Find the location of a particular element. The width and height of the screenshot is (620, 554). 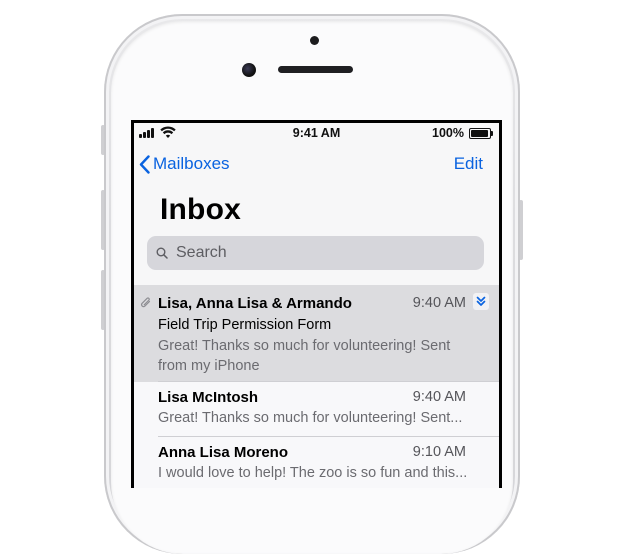

earpiece-speaker is located at coordinates (315, 69).